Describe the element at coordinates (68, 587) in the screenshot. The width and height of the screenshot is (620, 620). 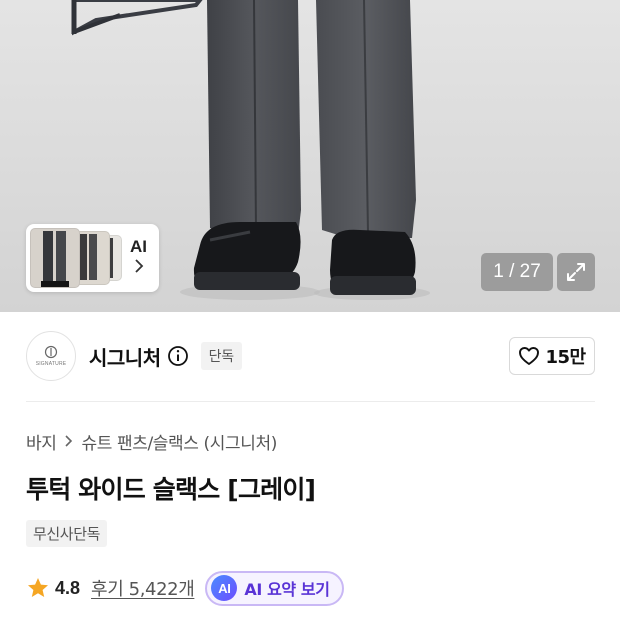
I see `rating-score: 4.8` at that location.